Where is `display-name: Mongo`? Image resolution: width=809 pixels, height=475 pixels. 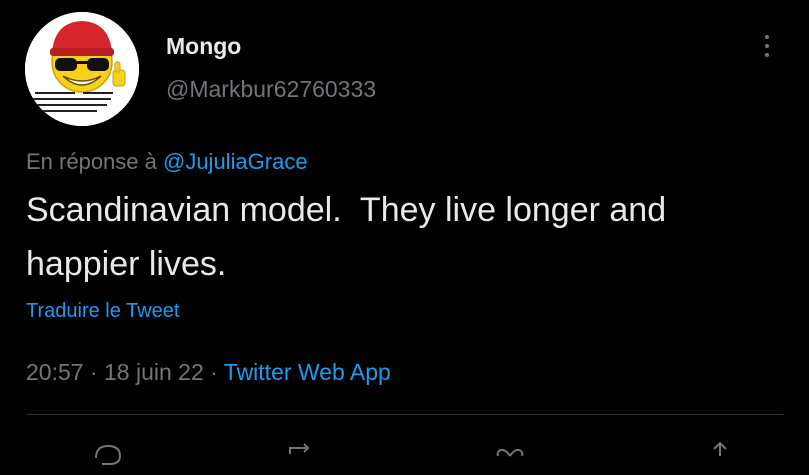
display-name: Mongo is located at coordinates (203, 46).